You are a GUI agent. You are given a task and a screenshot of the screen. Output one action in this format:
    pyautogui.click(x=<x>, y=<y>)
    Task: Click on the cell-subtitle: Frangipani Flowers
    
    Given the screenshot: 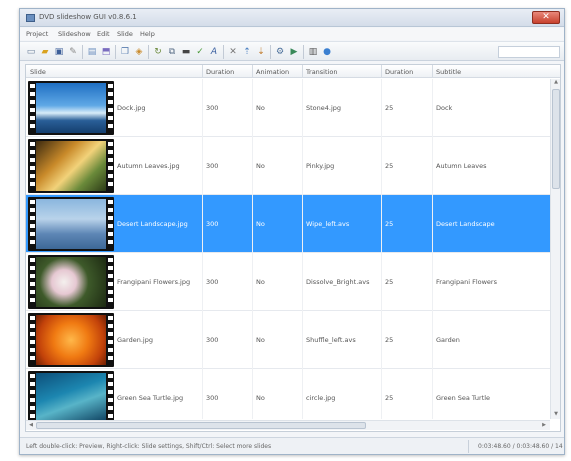 What is the action you would take?
    pyautogui.click(x=466, y=282)
    